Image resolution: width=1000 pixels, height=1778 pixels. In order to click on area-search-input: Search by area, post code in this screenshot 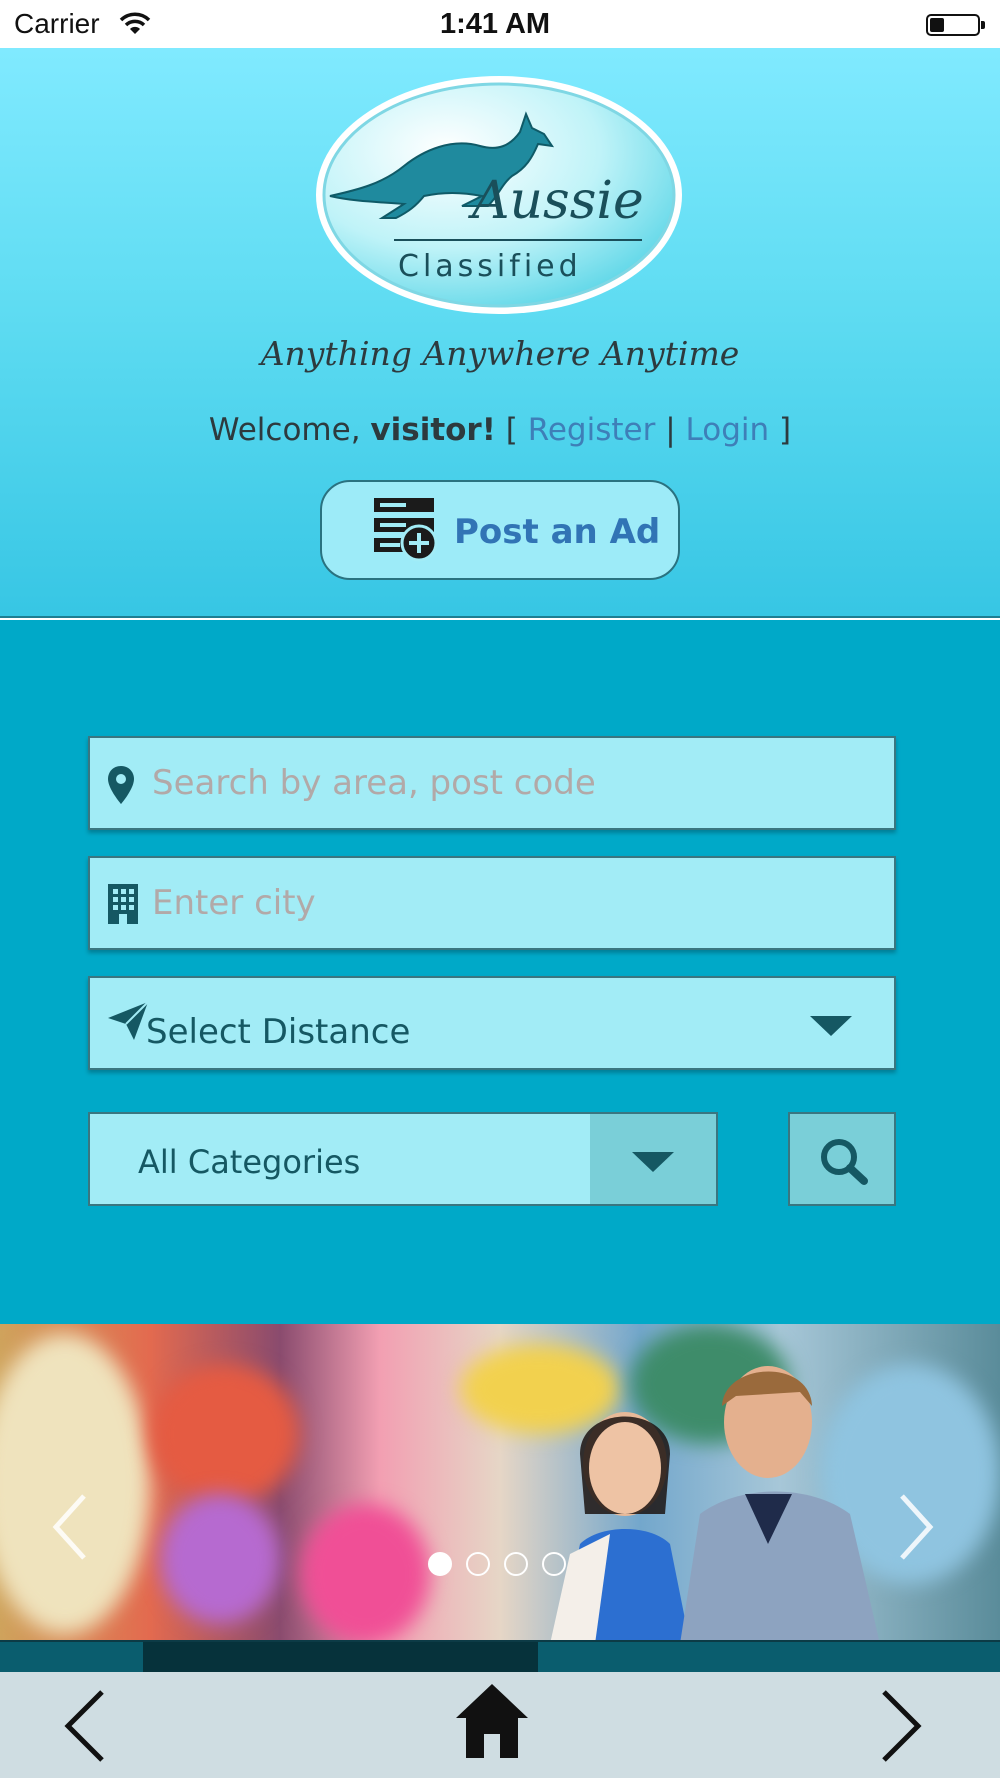, I will do `click(492, 783)`.